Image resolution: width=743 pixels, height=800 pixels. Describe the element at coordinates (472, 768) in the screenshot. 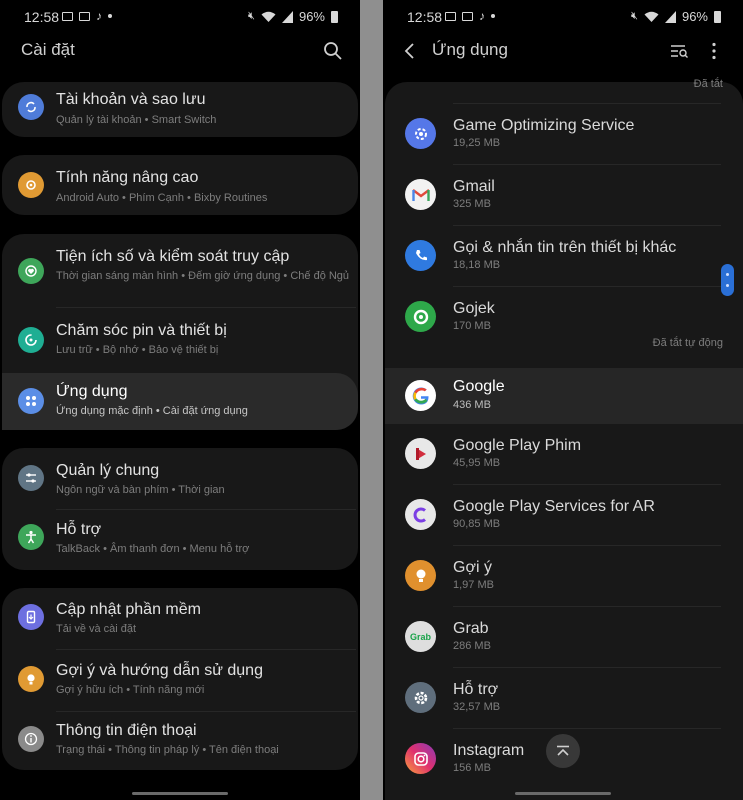

I see `app-size: 156 MB` at that location.